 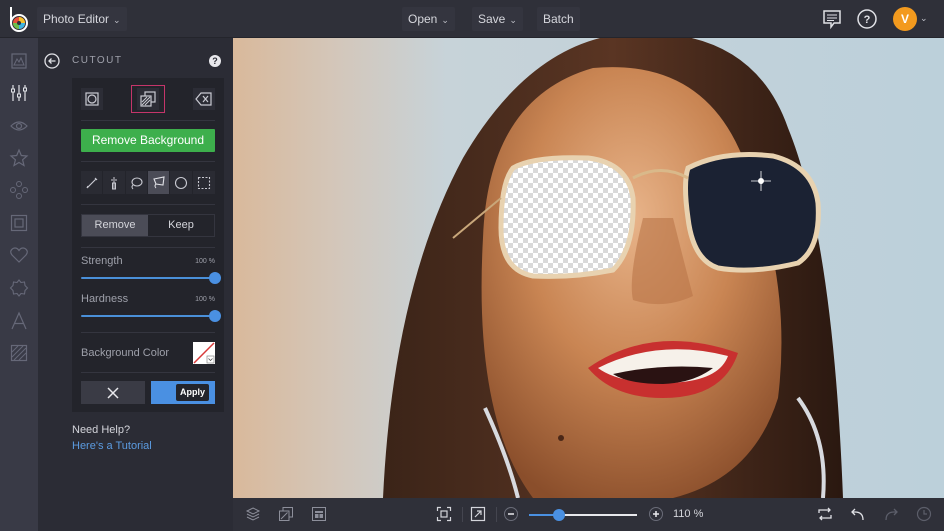 What do you see at coordinates (105, 299) in the screenshot?
I see `hardness-label: Hardness` at bounding box center [105, 299].